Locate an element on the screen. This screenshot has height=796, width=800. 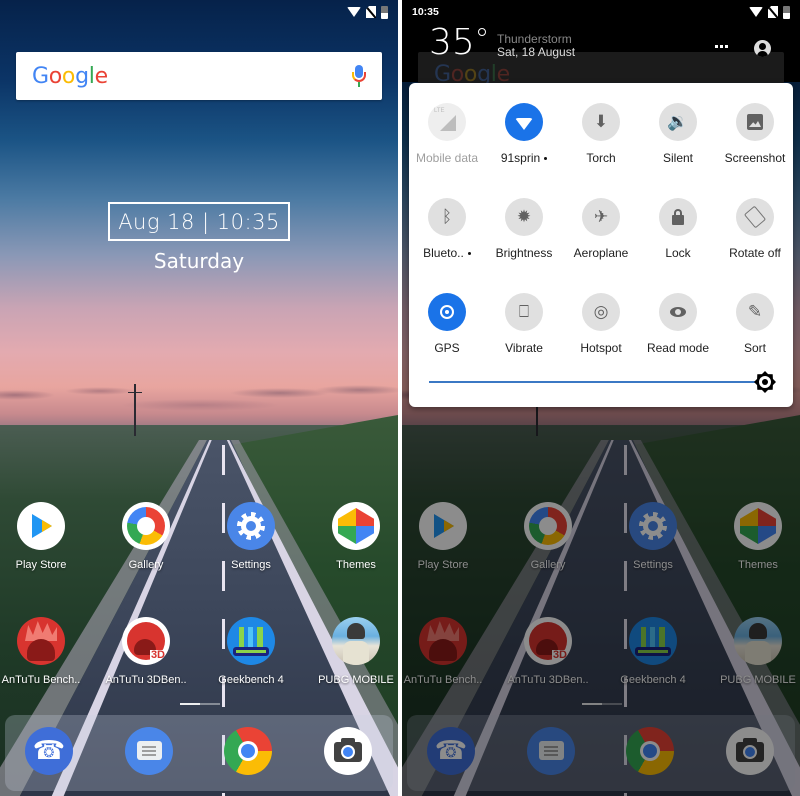
app-play-store: Play Store is located at coordinates (43, 536).